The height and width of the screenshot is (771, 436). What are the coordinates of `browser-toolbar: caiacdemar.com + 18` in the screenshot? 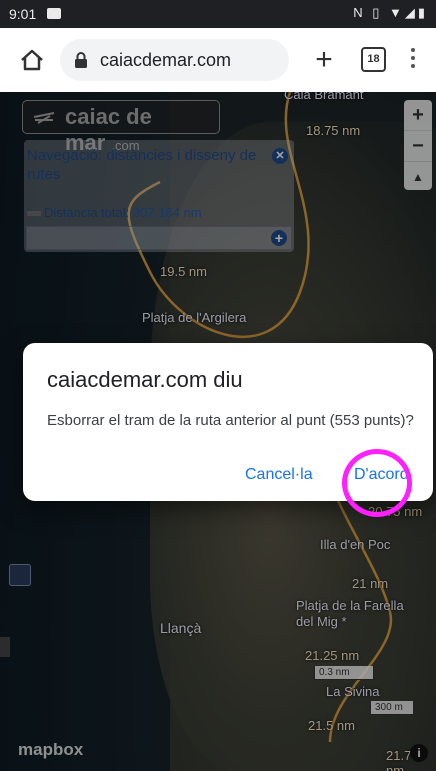 It's located at (218, 60).